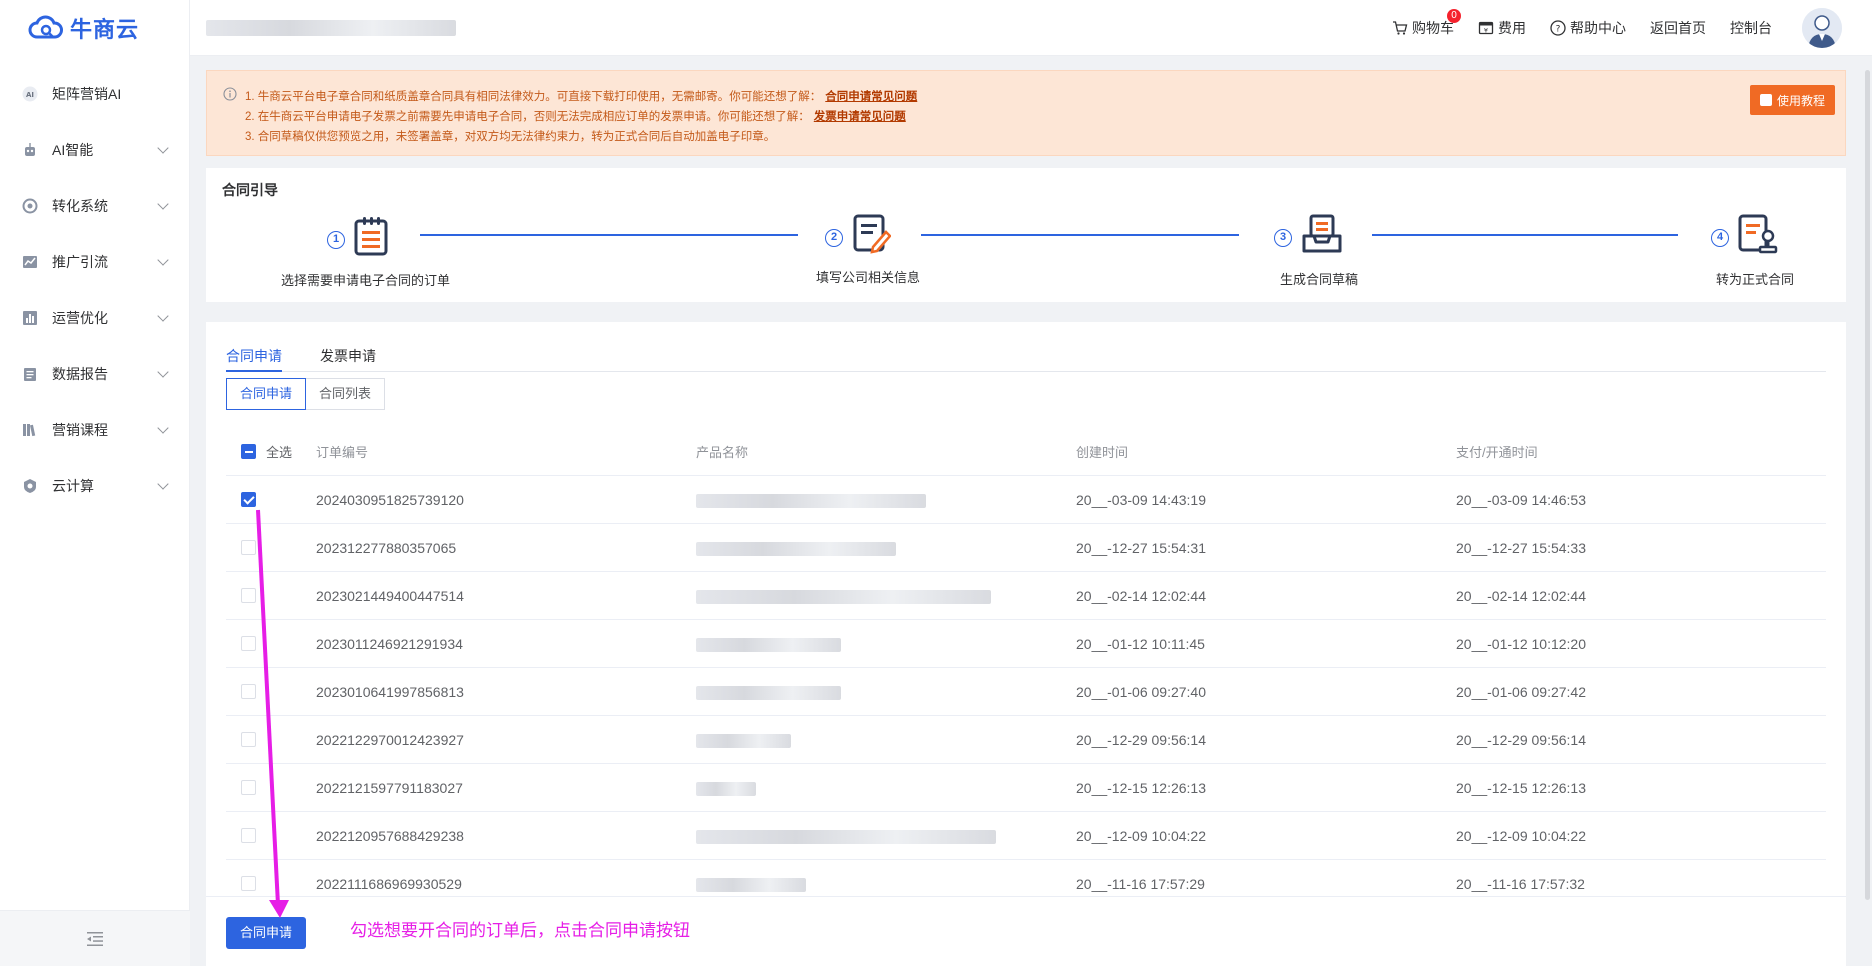  I want to click on order-number: 2022122970012423927, so click(390, 739).